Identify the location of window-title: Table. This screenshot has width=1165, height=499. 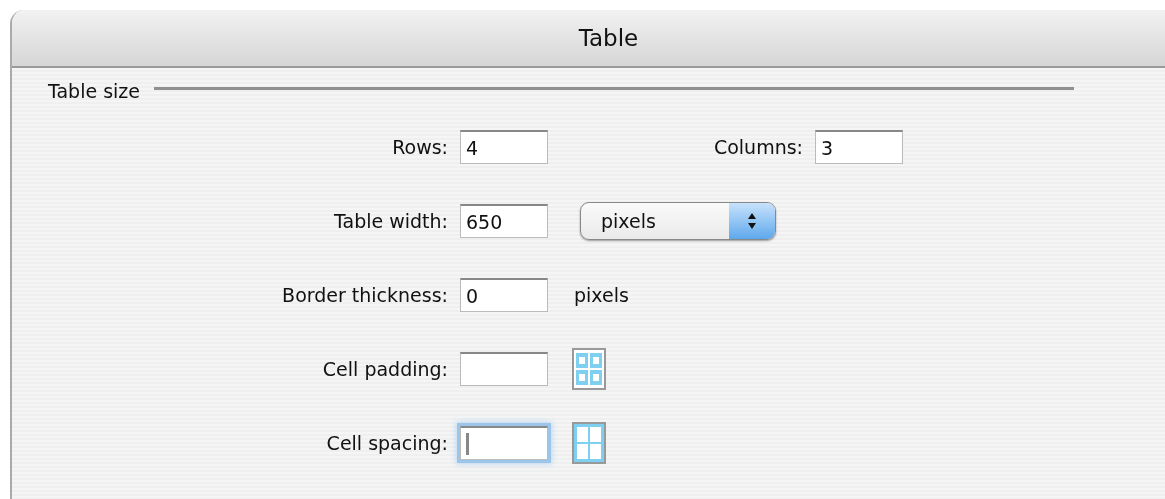
(608, 38).